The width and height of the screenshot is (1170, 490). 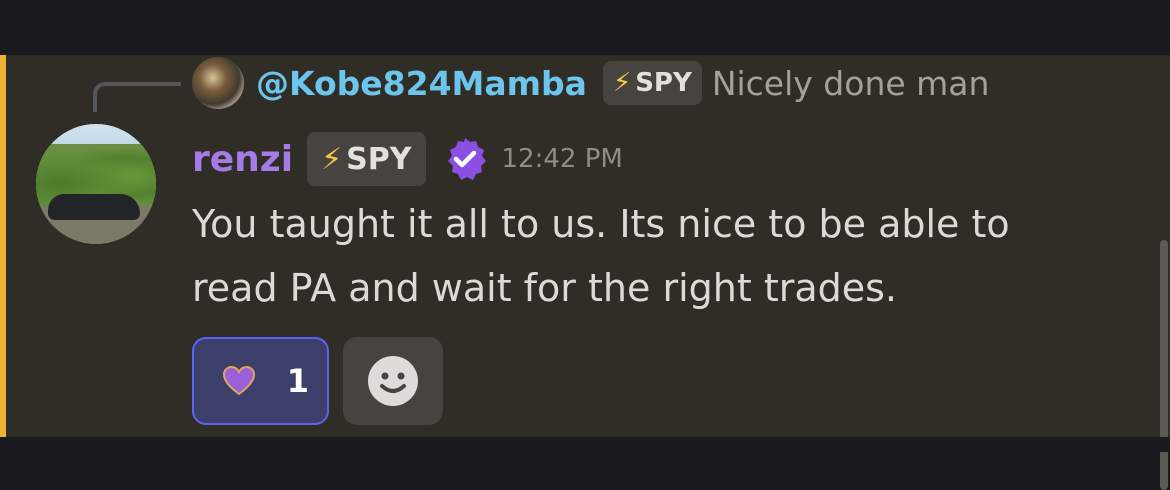 I want to click on reaction-bar: 1, so click(x=317, y=381).